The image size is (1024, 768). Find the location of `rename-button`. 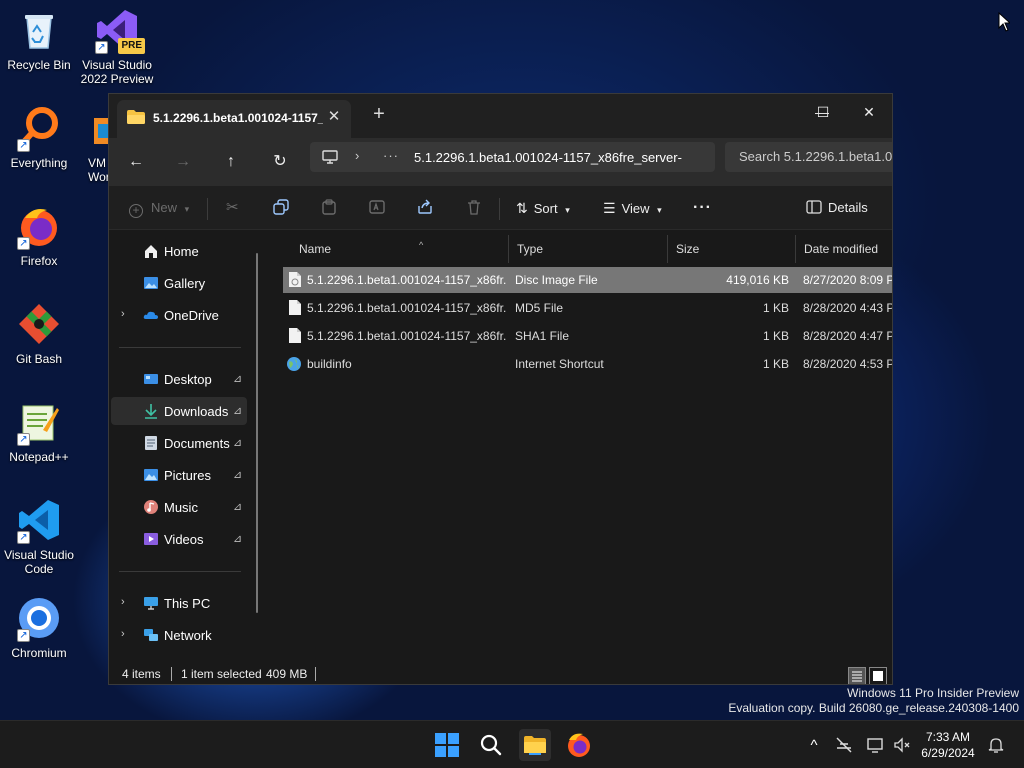

rename-button is located at coordinates (377, 208).